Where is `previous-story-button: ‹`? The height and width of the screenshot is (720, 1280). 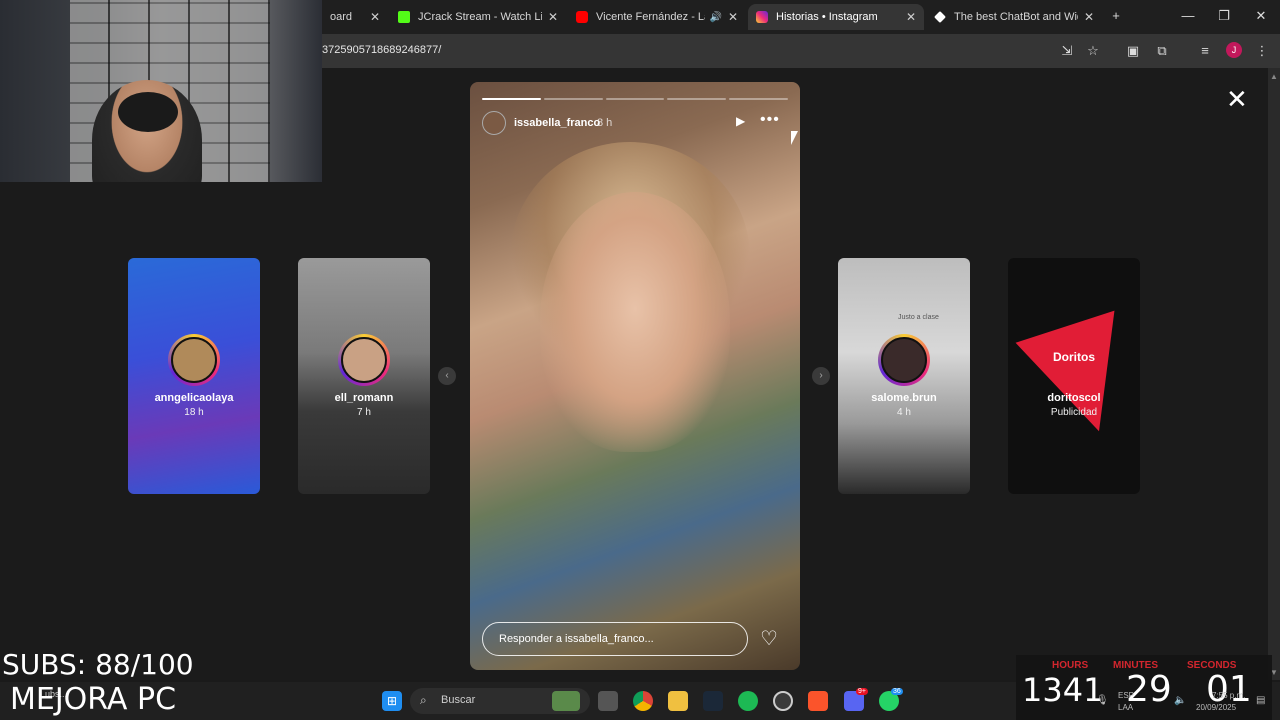
previous-story-button: ‹ is located at coordinates (447, 376).